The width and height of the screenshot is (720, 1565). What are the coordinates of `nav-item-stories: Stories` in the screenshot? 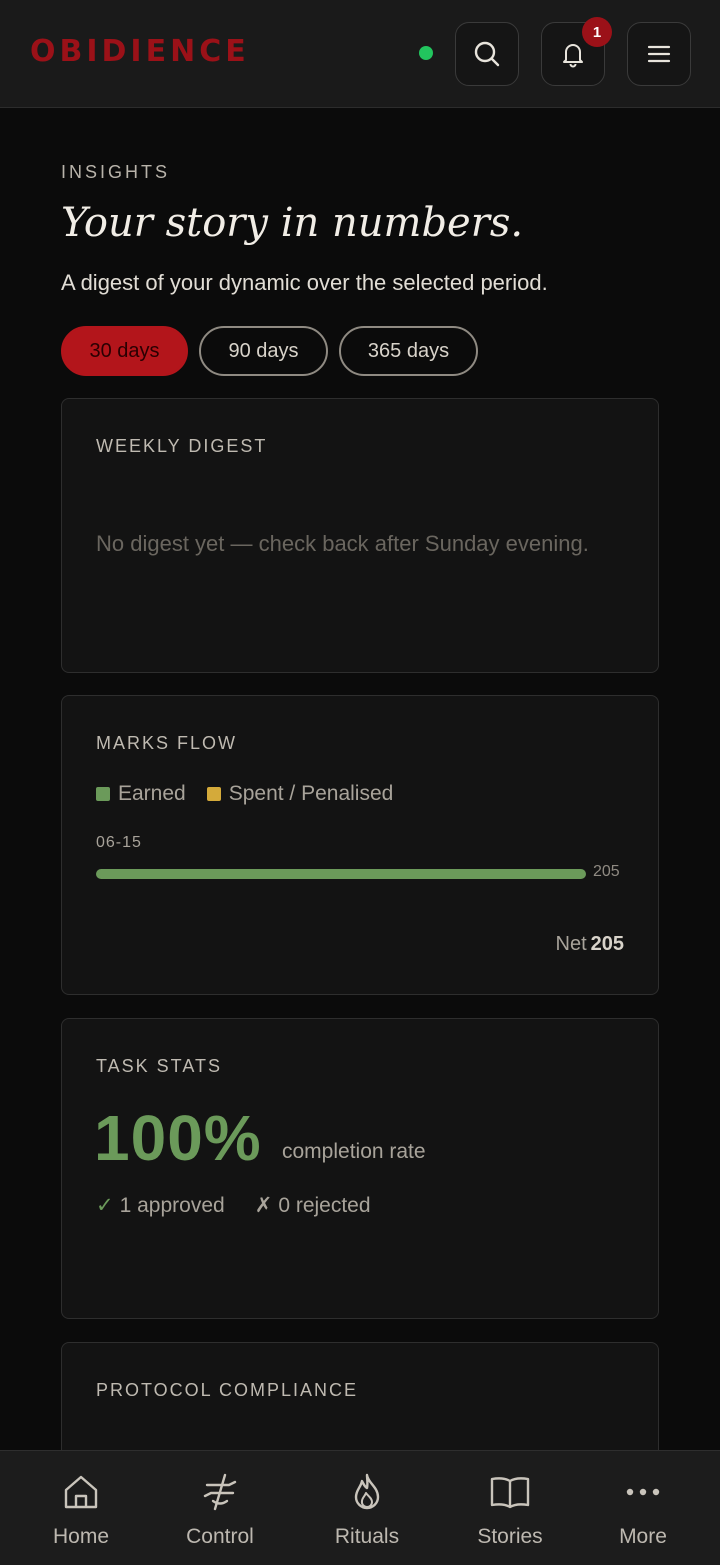 It's located at (510, 1510).